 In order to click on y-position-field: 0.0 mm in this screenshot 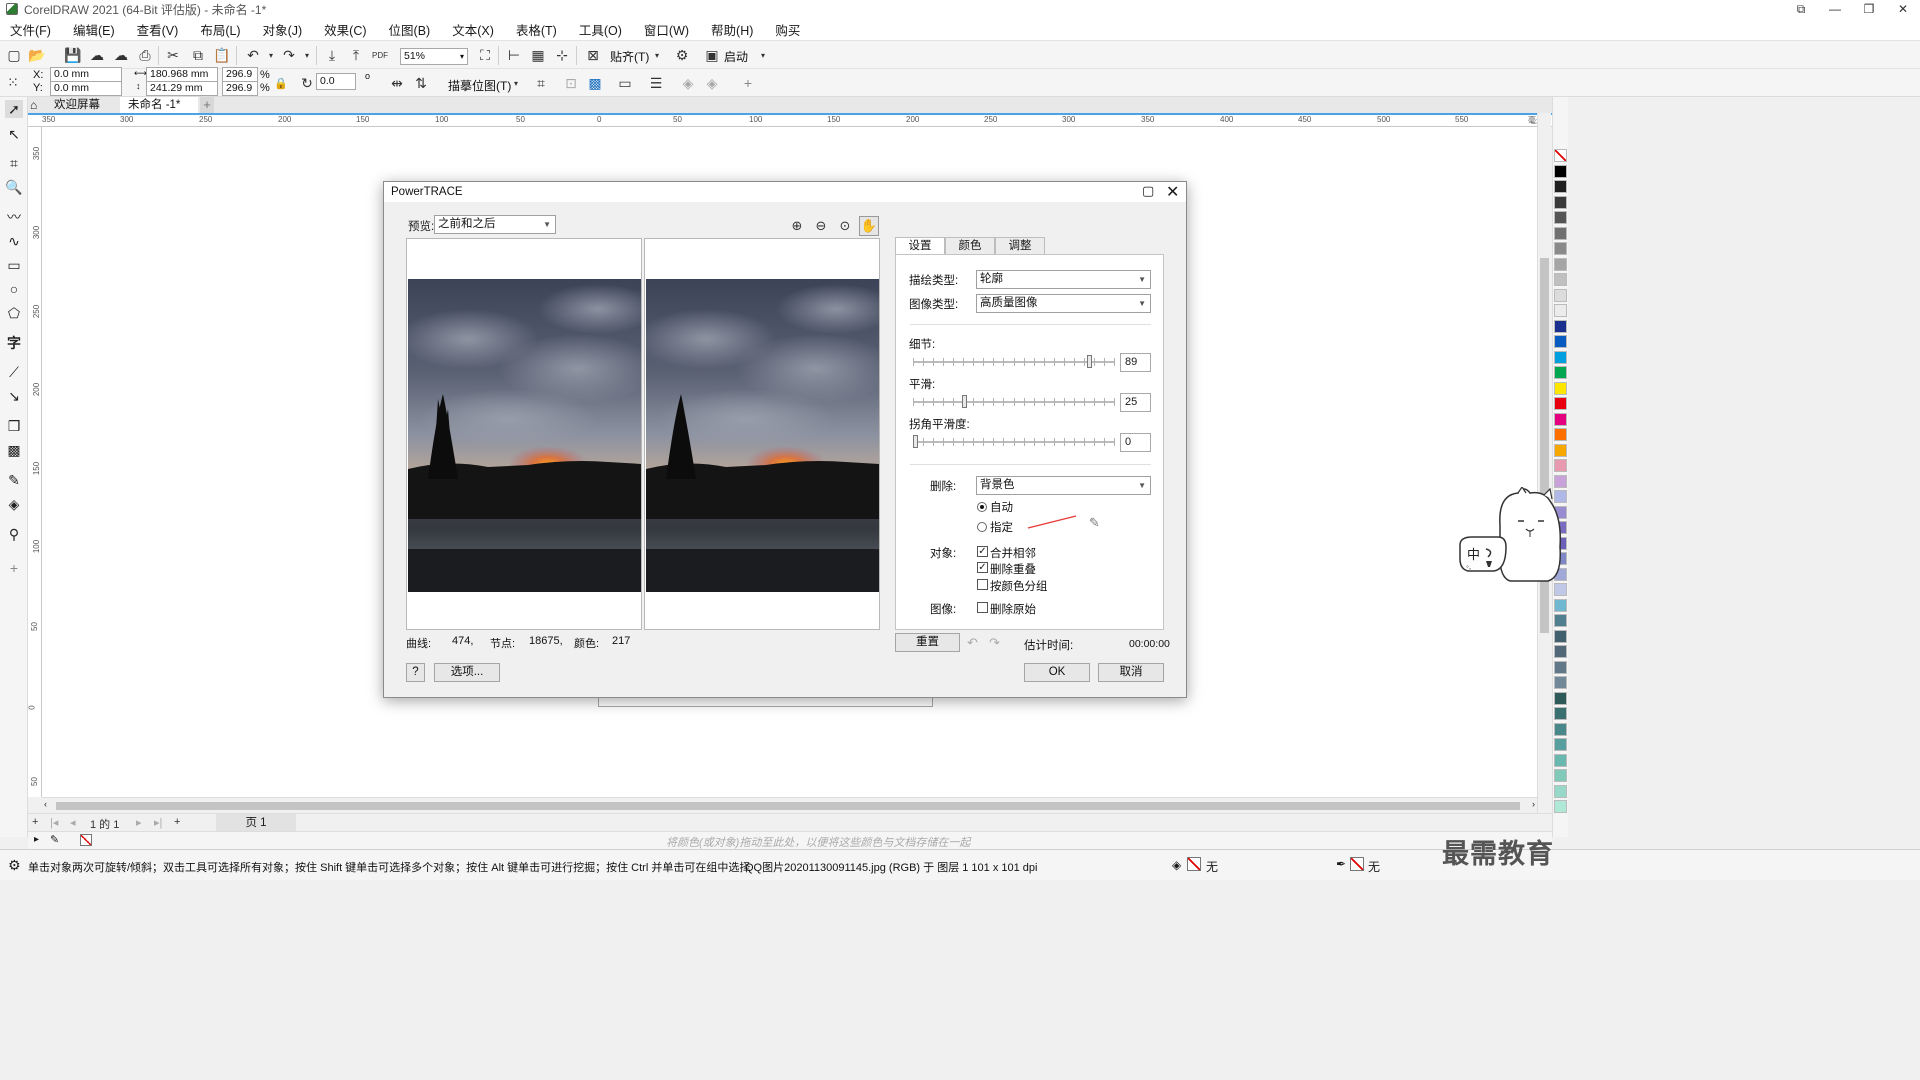, I will do `click(86, 88)`.